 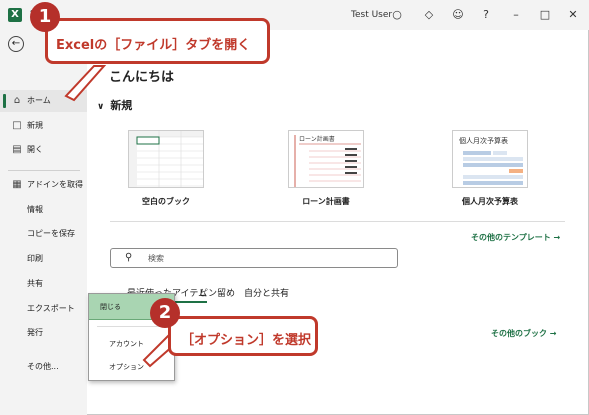 What do you see at coordinates (153, 45) in the screenshot?
I see `callout-1-text: Excelの［ファイル］タブを開く` at bounding box center [153, 45].